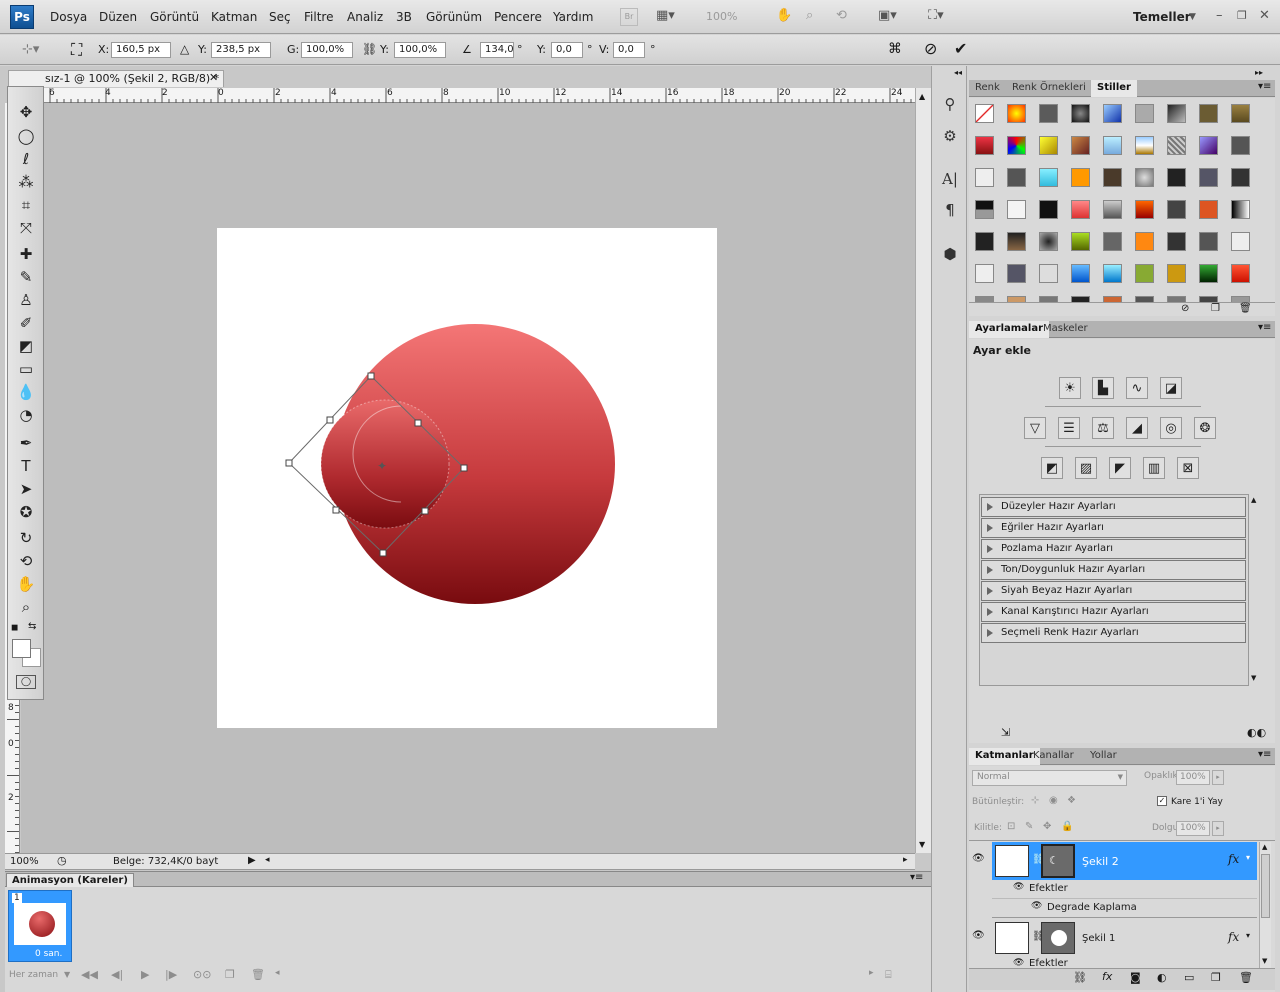 The image size is (1280, 992). What do you see at coordinates (936, 17) in the screenshot?
I see `screen-mode-icon: ⛶▾` at bounding box center [936, 17].